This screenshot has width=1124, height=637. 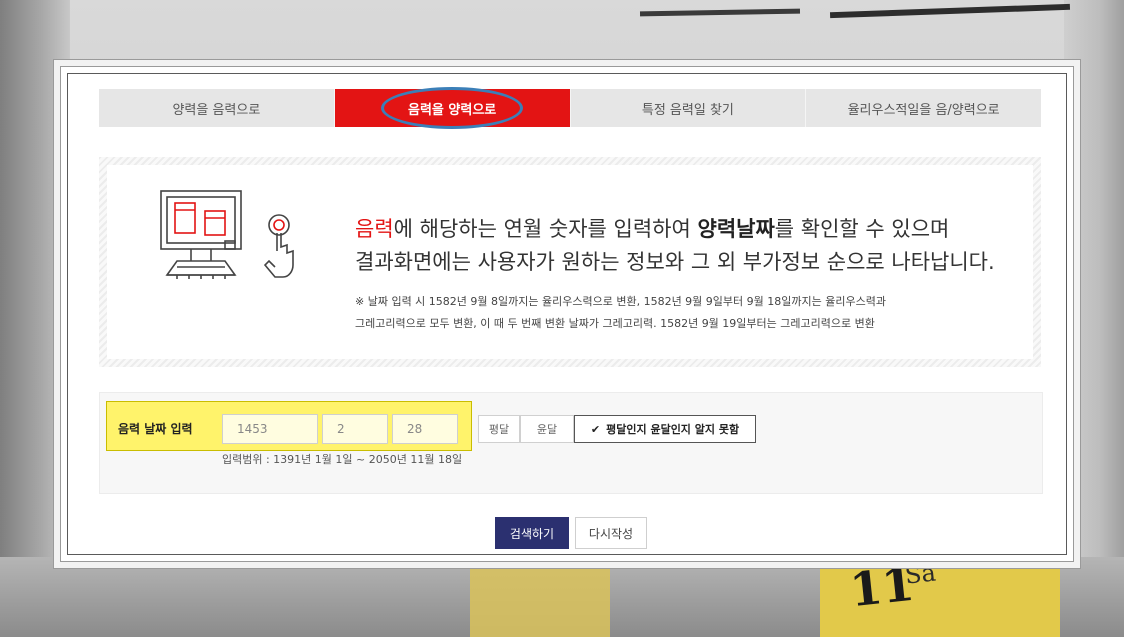 What do you see at coordinates (342, 459) in the screenshot?
I see `input-range-text: 입력범위 : 1391년 1월 1일 ~ 2050년 11월 18일` at bounding box center [342, 459].